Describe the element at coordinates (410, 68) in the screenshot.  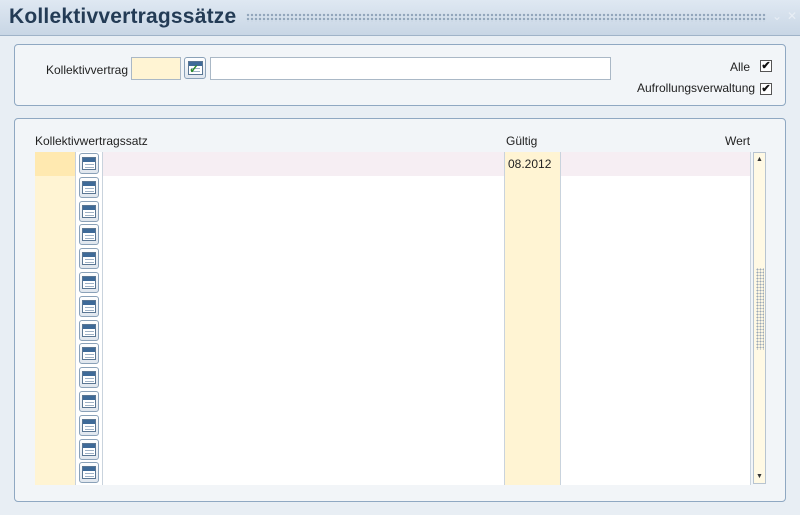
I see `kollektivvertrag-description-input` at that location.